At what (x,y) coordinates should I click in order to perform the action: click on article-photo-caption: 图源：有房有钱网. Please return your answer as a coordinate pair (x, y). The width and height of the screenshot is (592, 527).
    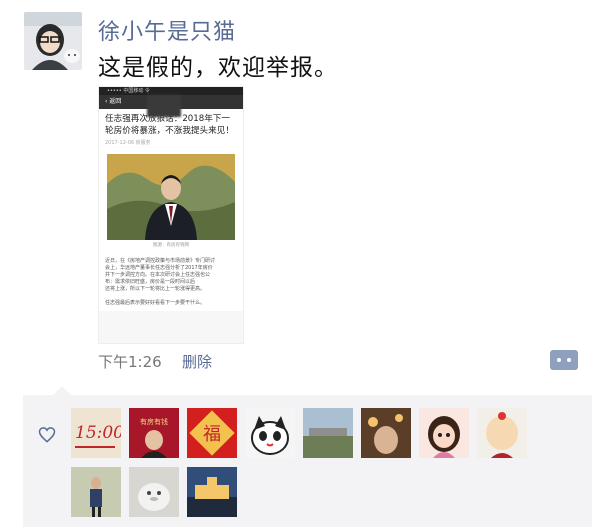
    Looking at the image, I should click on (171, 245).